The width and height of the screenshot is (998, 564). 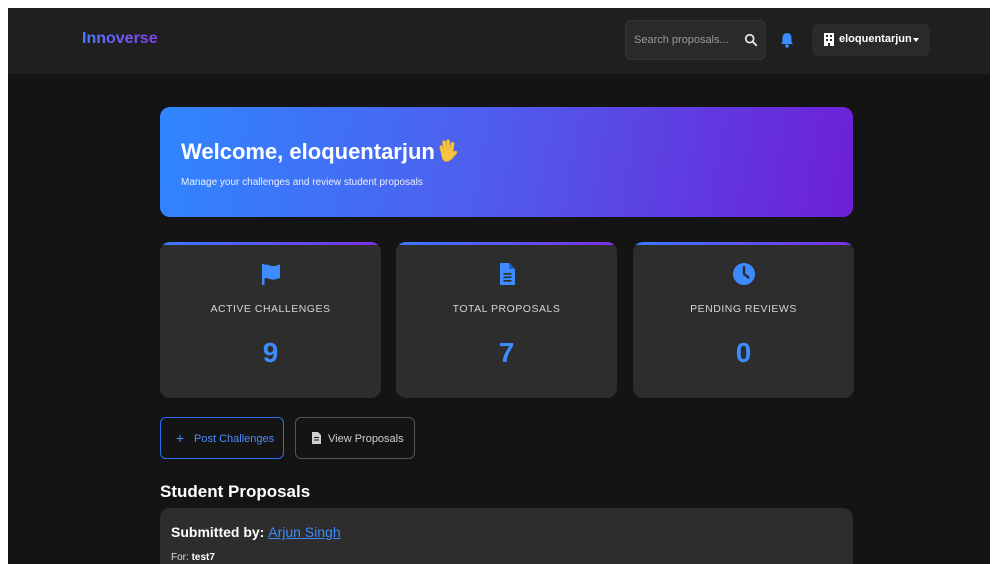 I want to click on post-challenges-button: + Post Challenges, so click(x=222, y=438).